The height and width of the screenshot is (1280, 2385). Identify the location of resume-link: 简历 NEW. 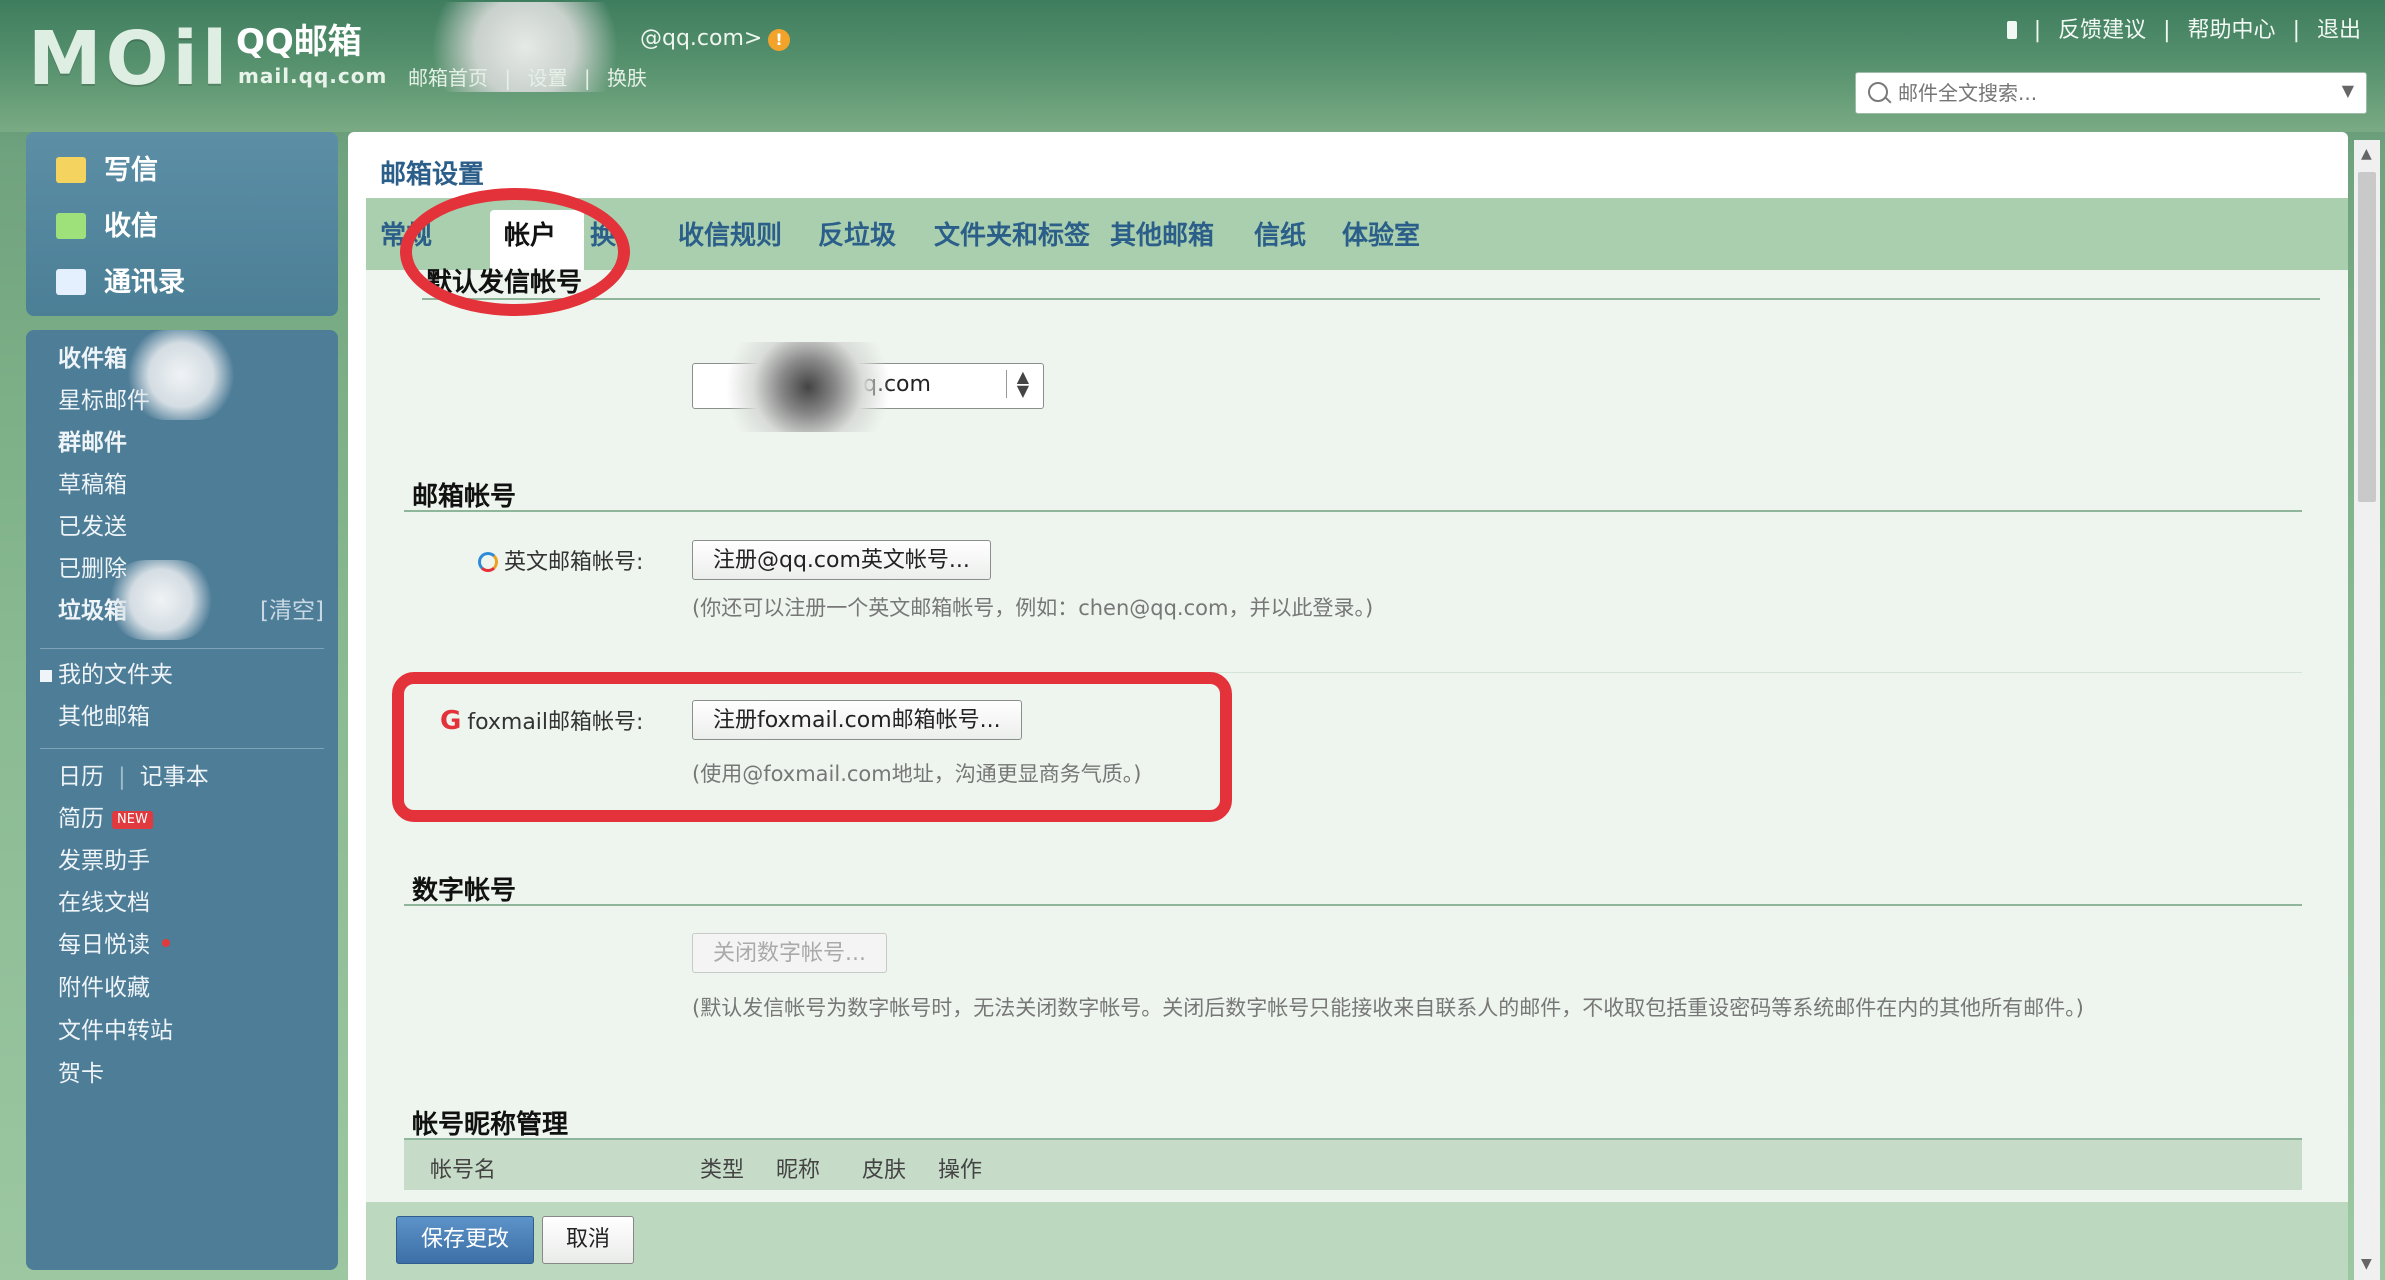
(105, 819).